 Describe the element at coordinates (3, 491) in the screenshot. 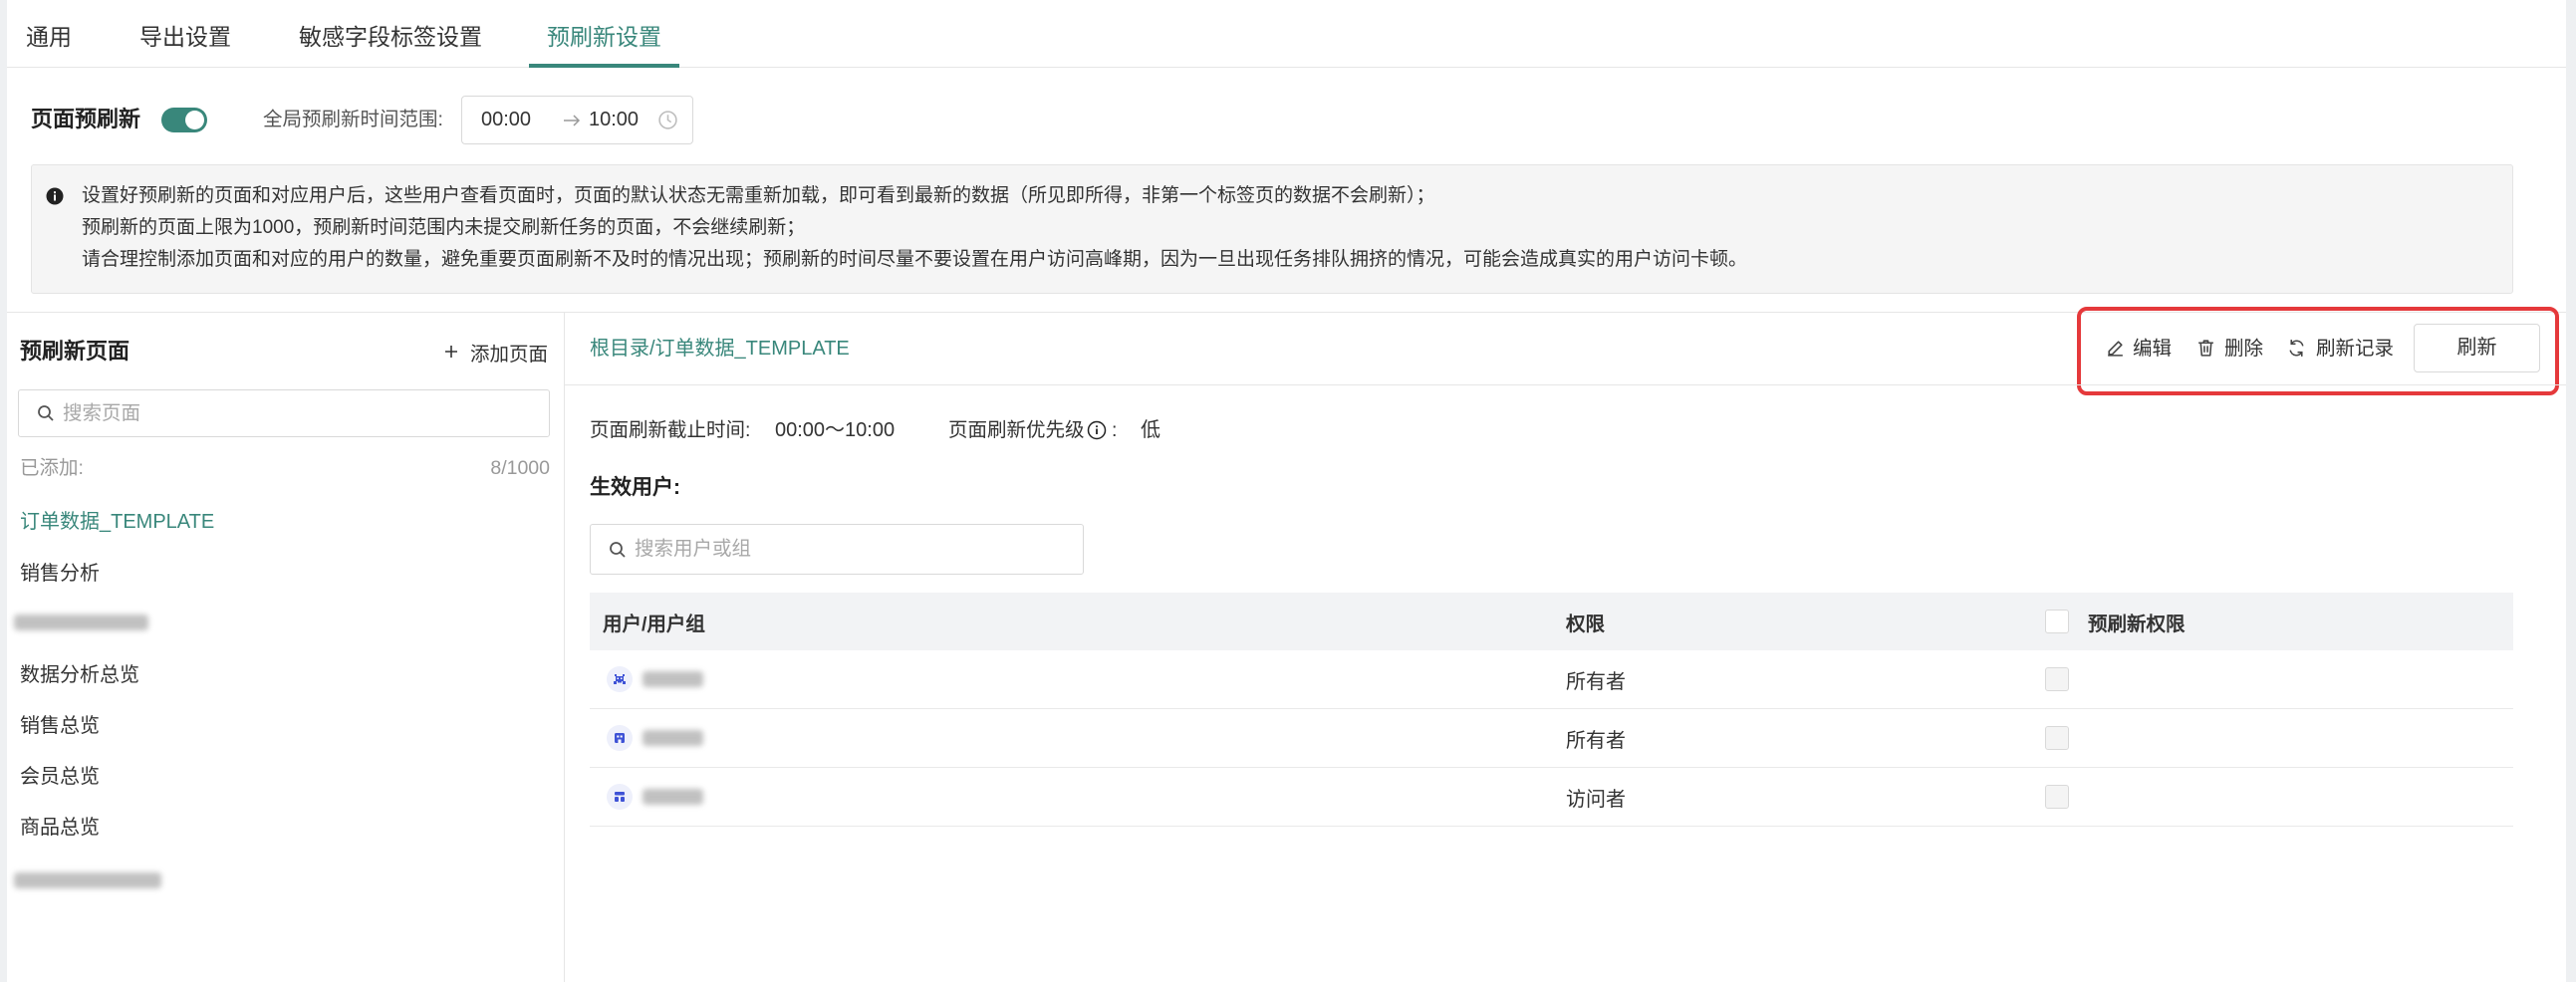

I see `left-edge` at that location.